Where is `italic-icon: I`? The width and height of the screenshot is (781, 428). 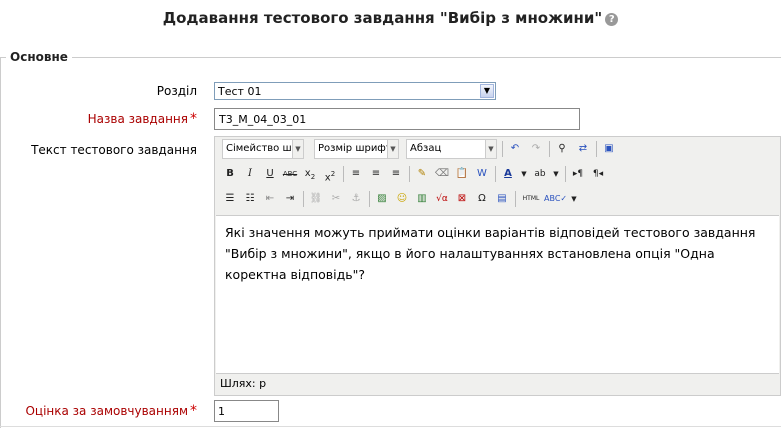 italic-icon: I is located at coordinates (250, 174).